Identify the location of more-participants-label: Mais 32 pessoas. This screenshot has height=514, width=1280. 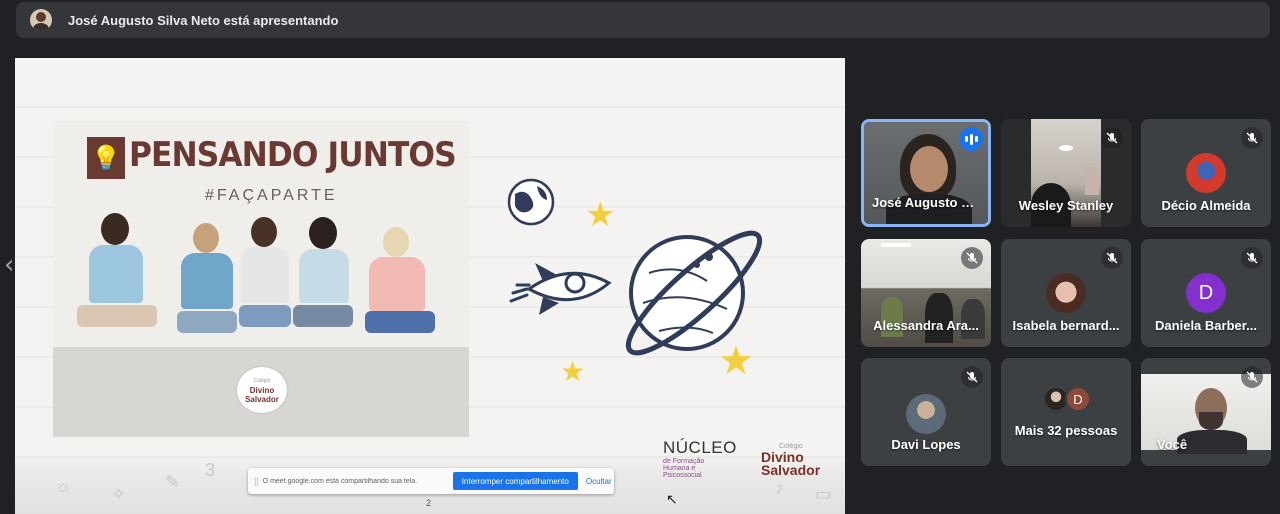
(1066, 430).